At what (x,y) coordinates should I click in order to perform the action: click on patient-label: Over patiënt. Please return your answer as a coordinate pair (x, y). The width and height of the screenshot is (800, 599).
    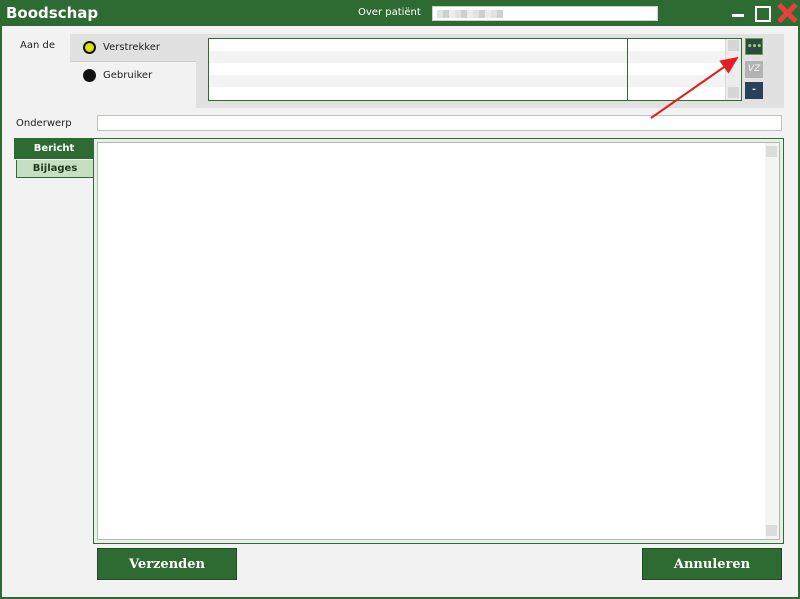
    Looking at the image, I should click on (389, 12).